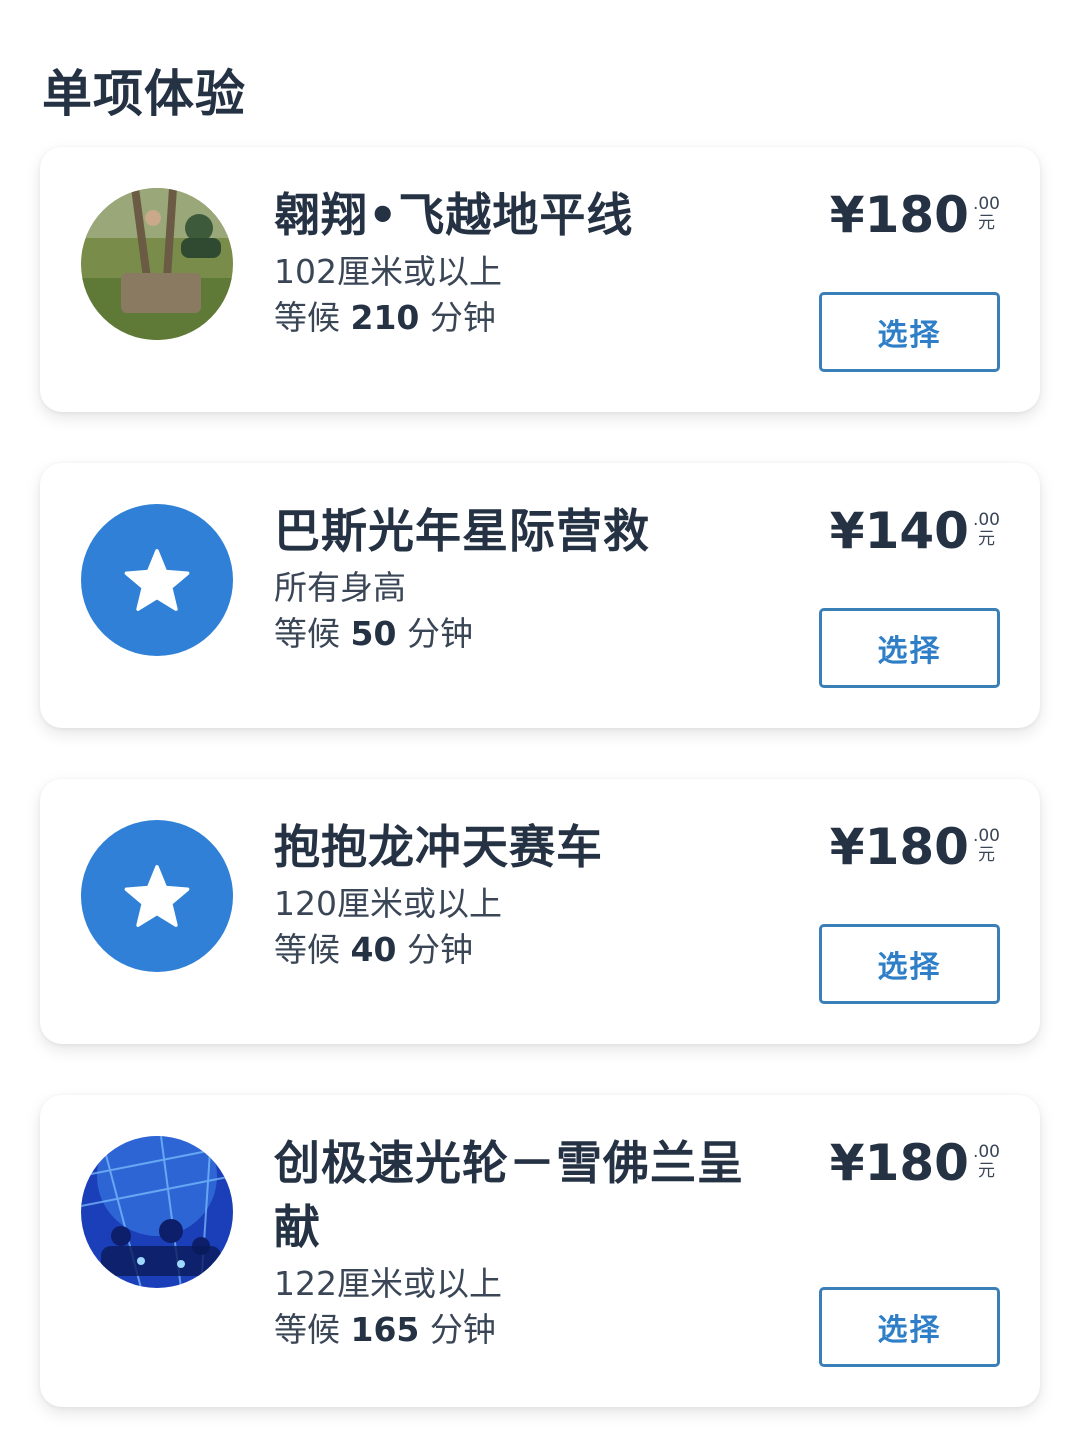 The width and height of the screenshot is (1080, 1434). What do you see at coordinates (157, 1212) in the screenshot?
I see `photo-tron-ride-icon` at bounding box center [157, 1212].